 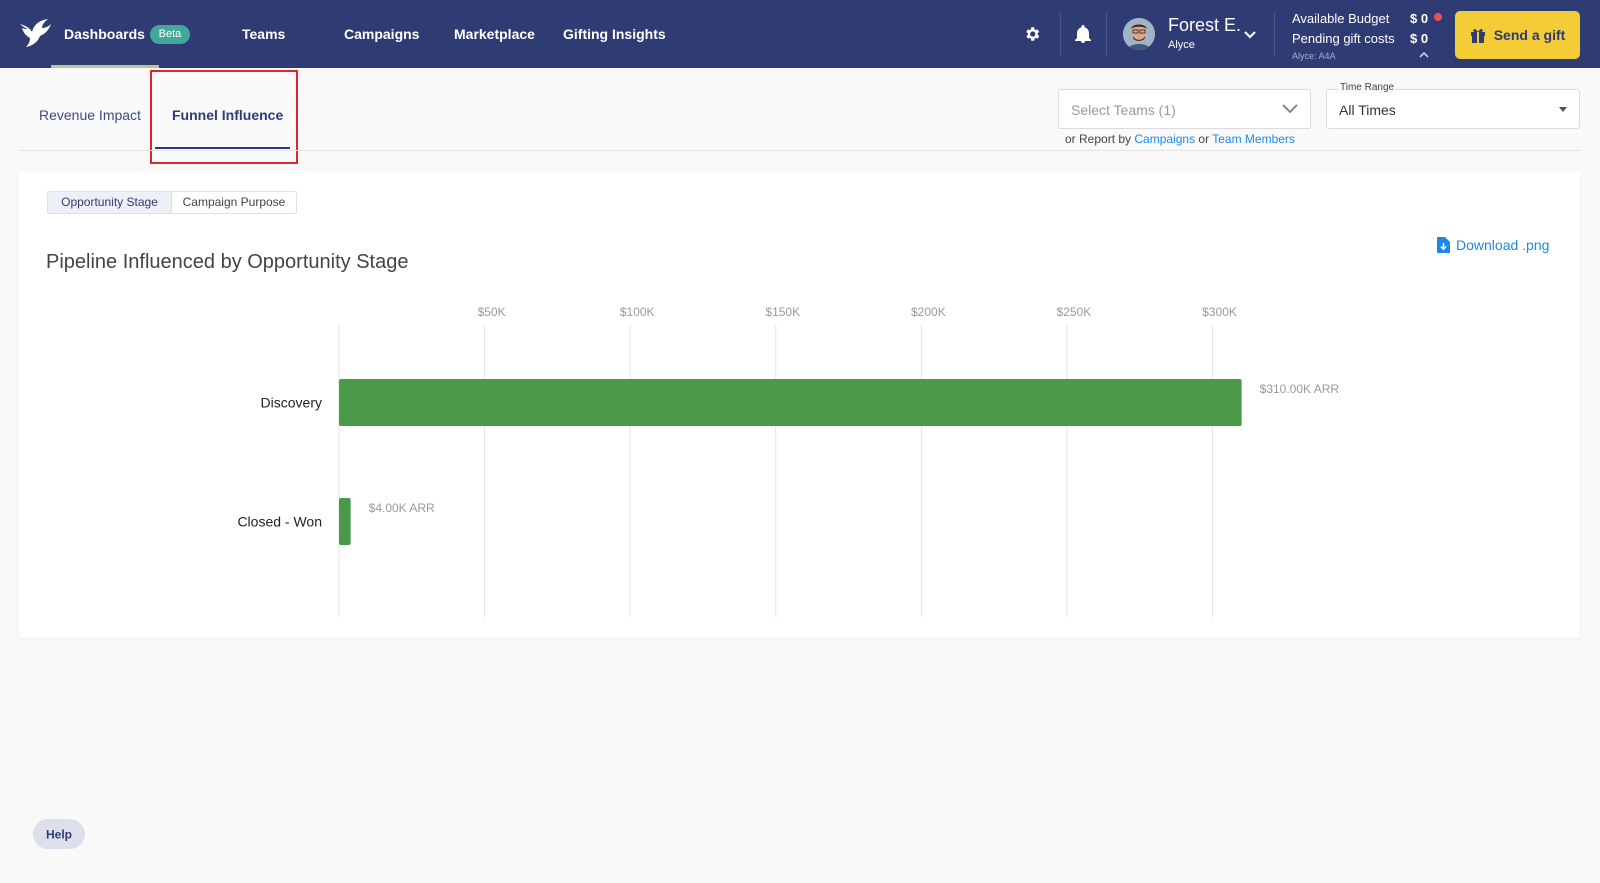 I want to click on tick-label: $50K, so click(x=492, y=312).